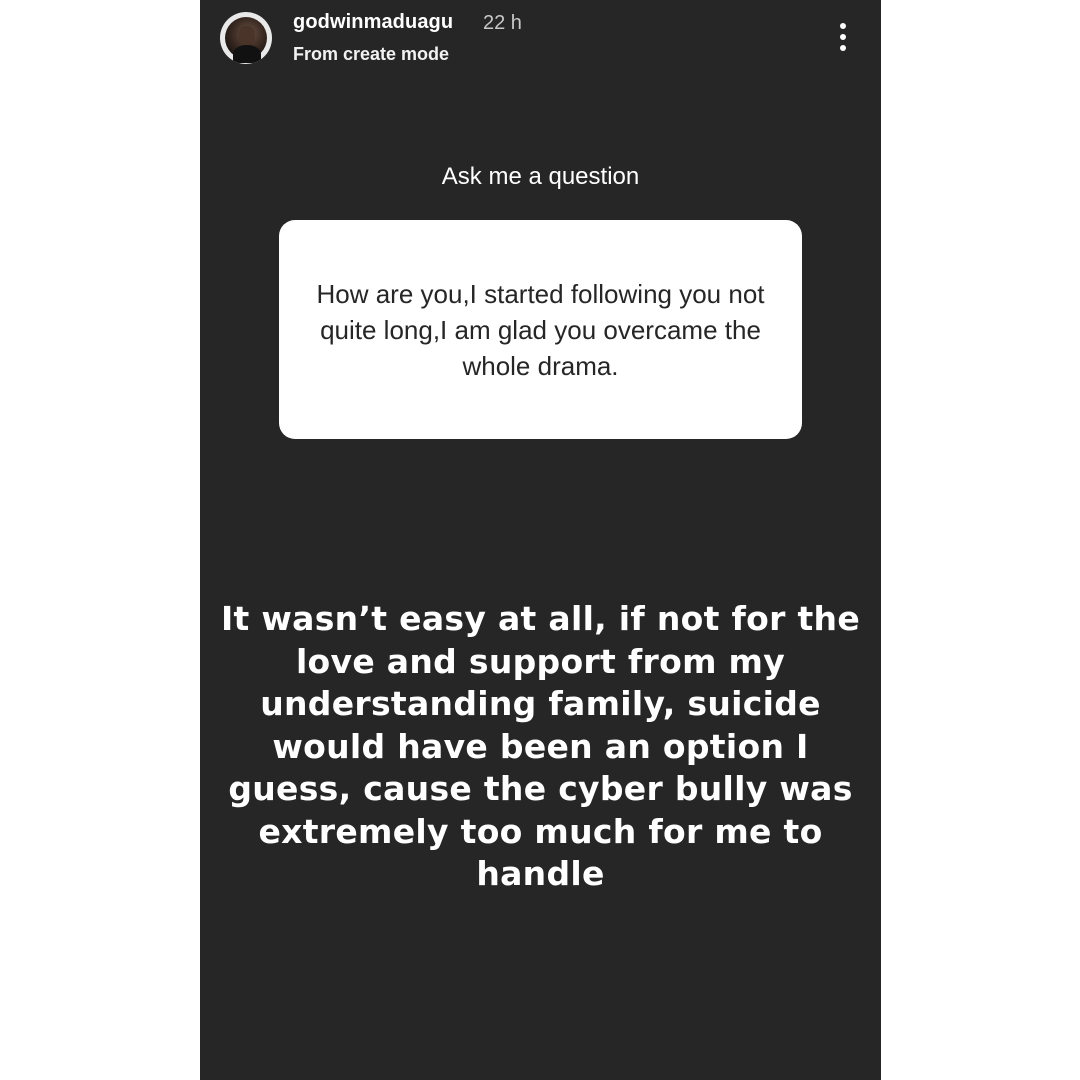  I want to click on more-options-button, so click(843, 37).